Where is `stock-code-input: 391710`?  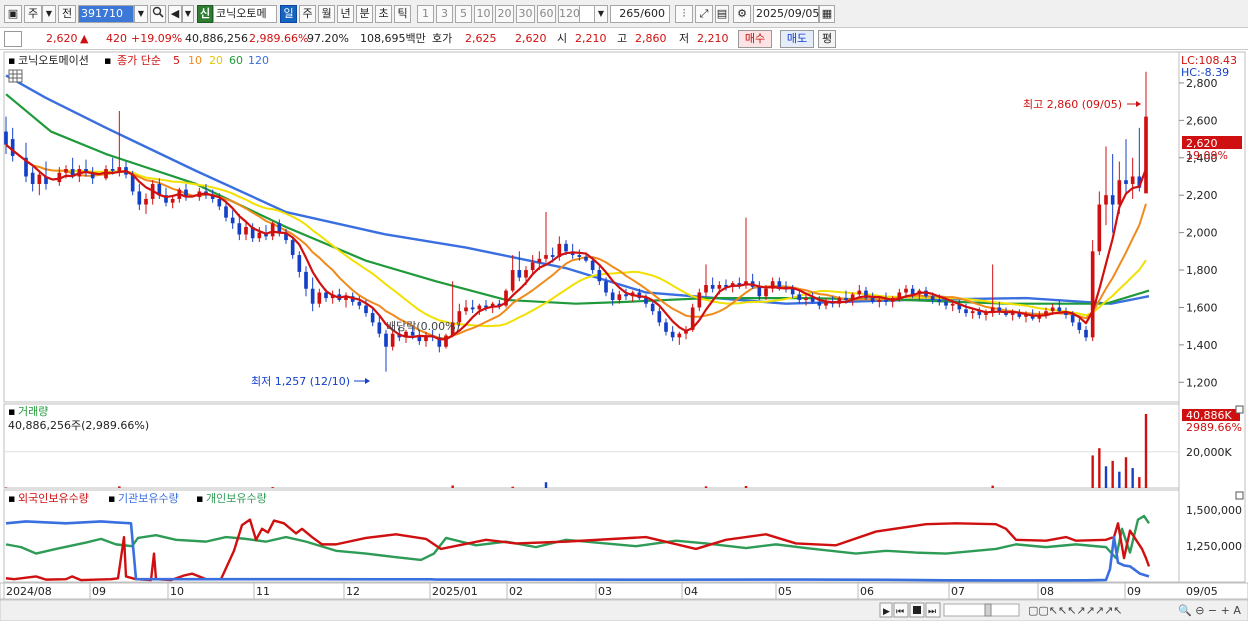 stock-code-input: 391710 is located at coordinates (106, 14).